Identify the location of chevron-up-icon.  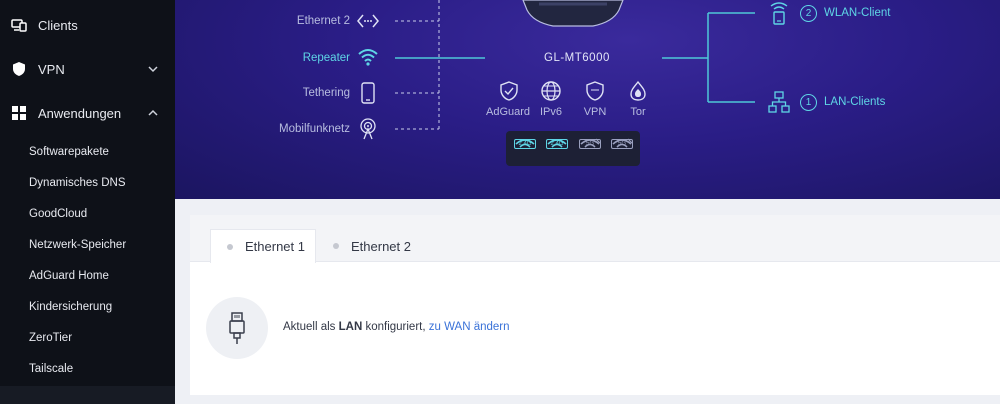
(153, 112).